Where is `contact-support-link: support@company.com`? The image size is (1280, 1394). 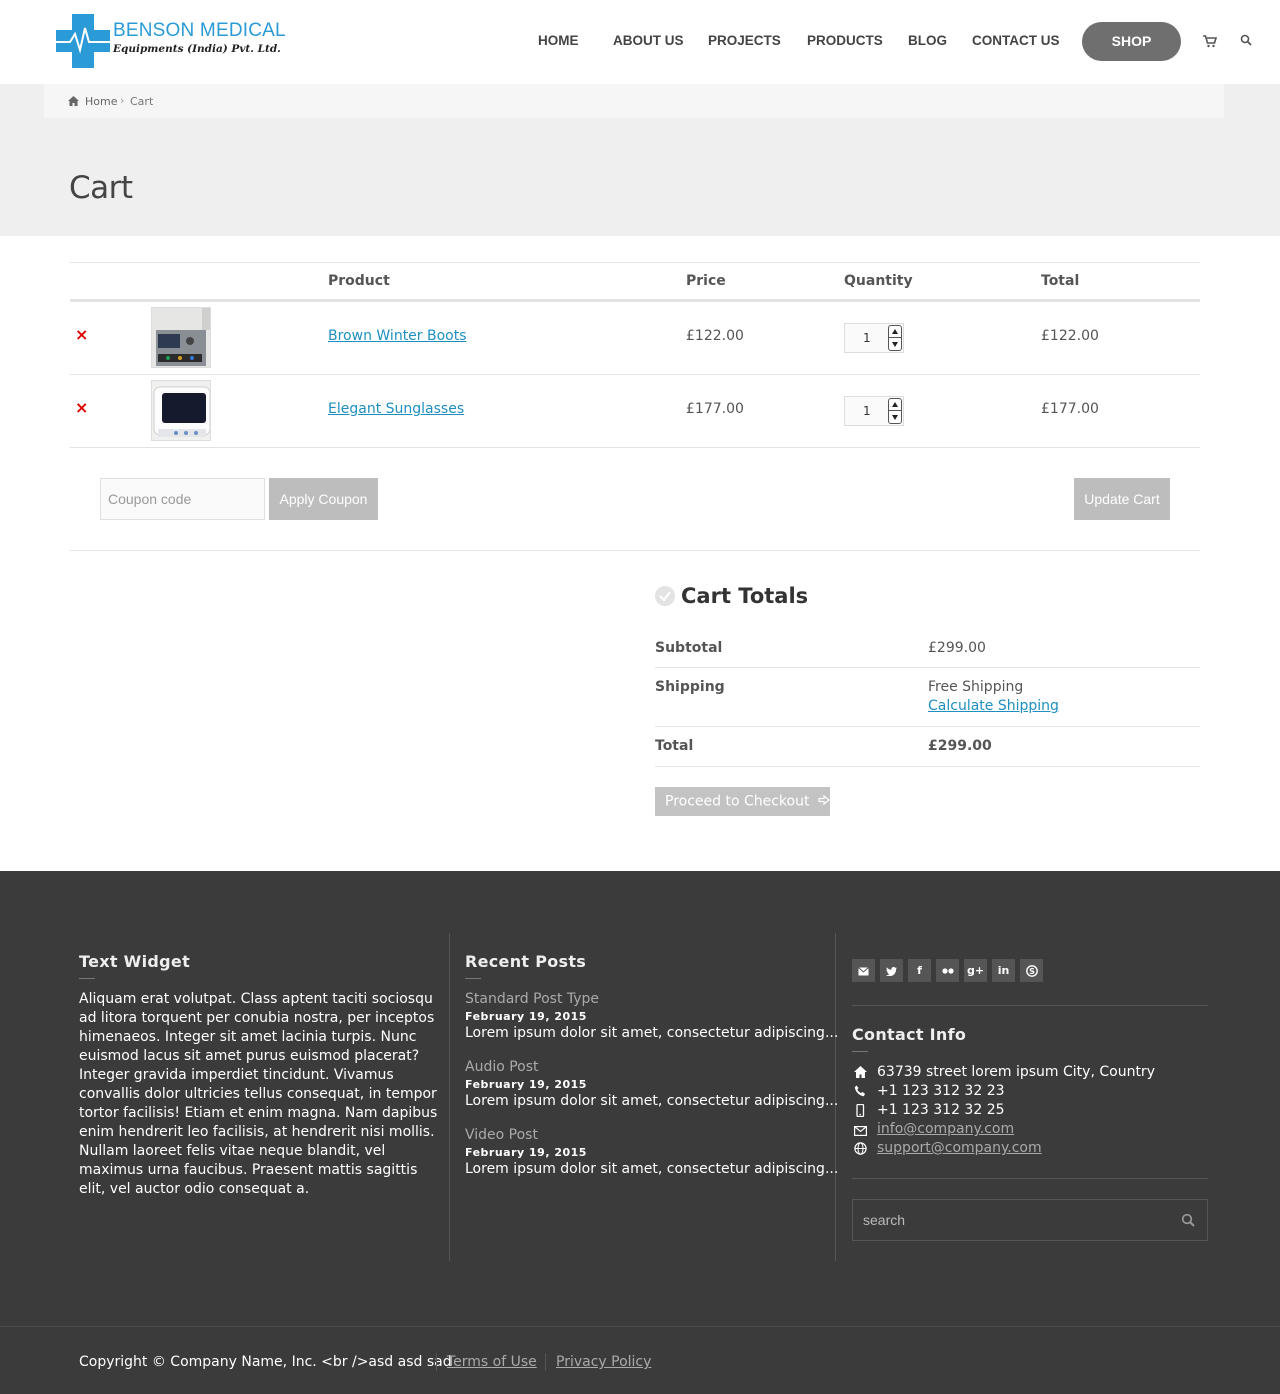
contact-support-link: support@company.com is located at coordinates (959, 1148).